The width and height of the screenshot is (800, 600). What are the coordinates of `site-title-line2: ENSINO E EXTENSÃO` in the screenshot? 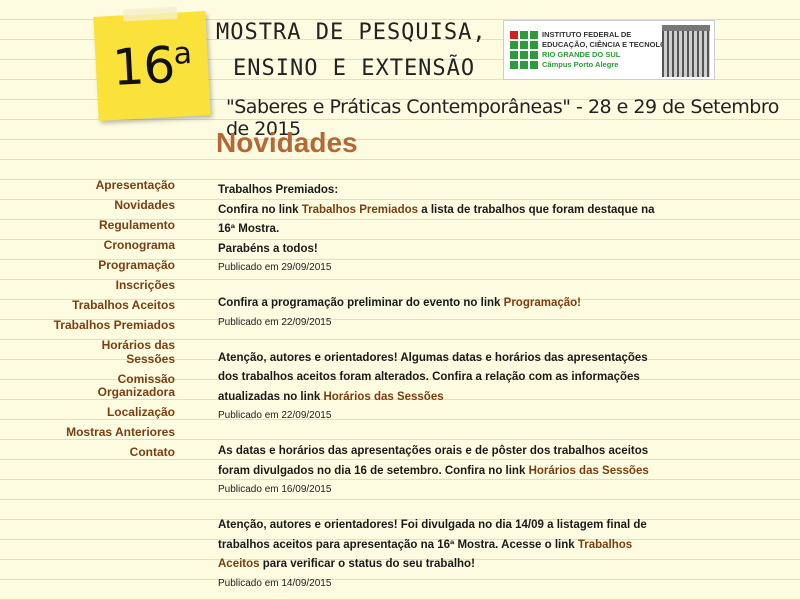 It's located at (354, 68).